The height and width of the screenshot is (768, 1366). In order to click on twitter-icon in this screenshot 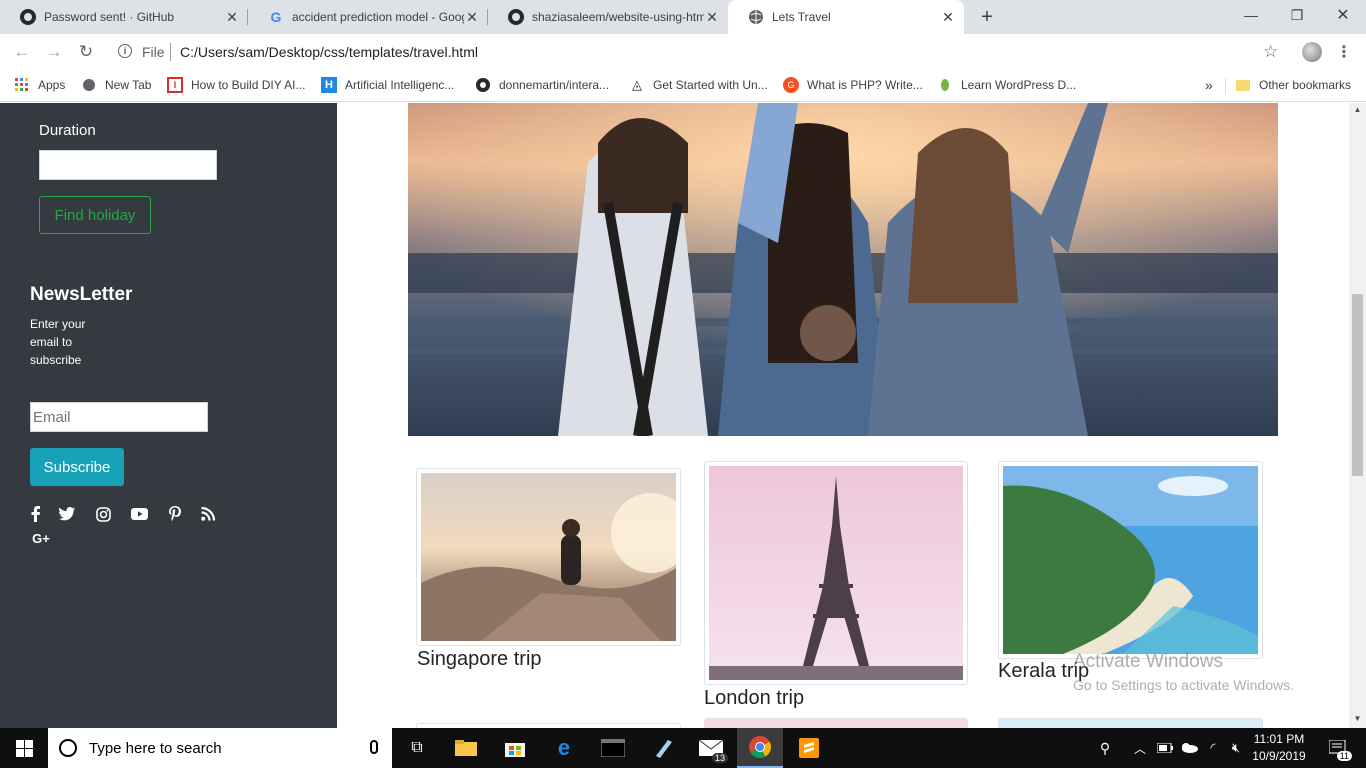, I will do `click(67, 514)`.